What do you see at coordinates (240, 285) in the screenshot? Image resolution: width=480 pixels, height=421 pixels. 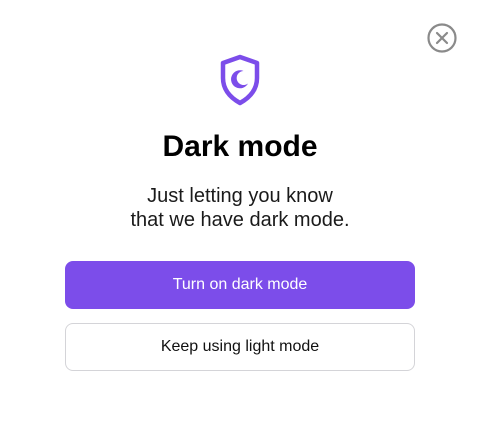 I see `turn-on-dark-mode-button: Turn on dark mode` at bounding box center [240, 285].